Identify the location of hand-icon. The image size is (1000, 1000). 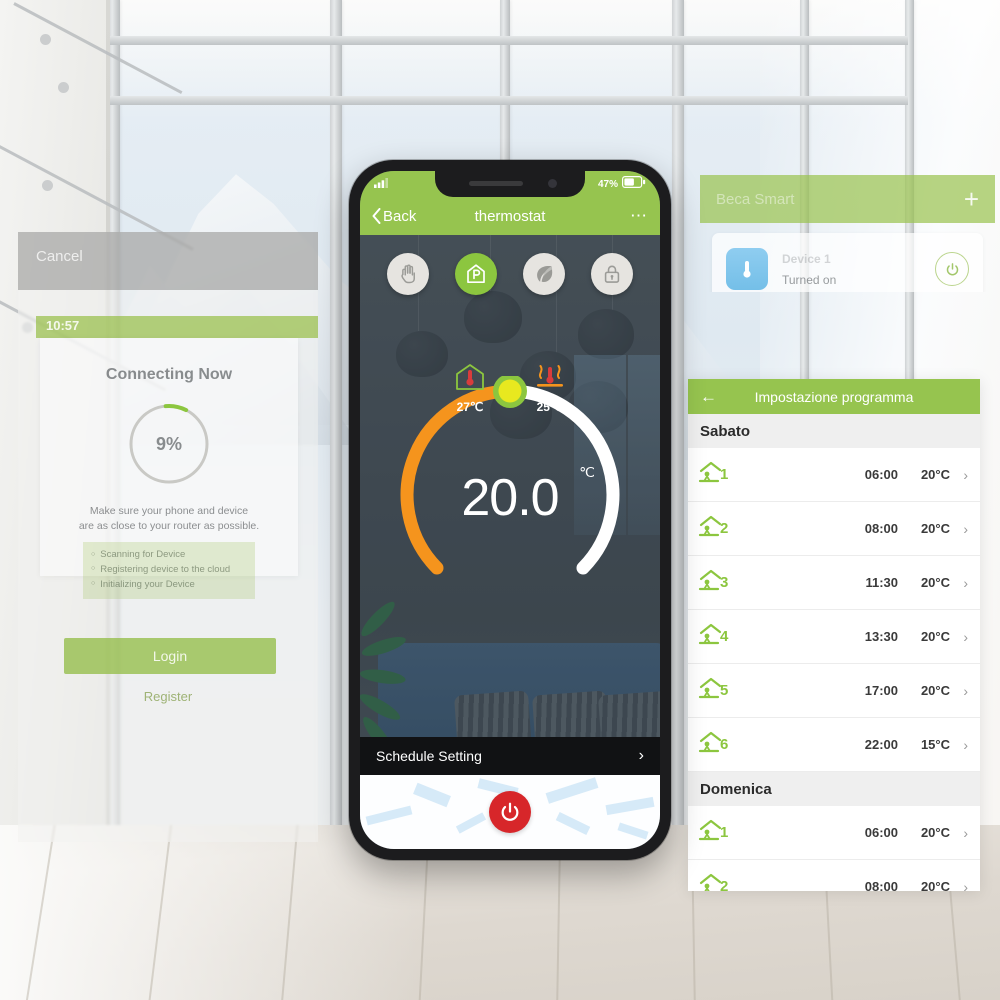
(408, 274).